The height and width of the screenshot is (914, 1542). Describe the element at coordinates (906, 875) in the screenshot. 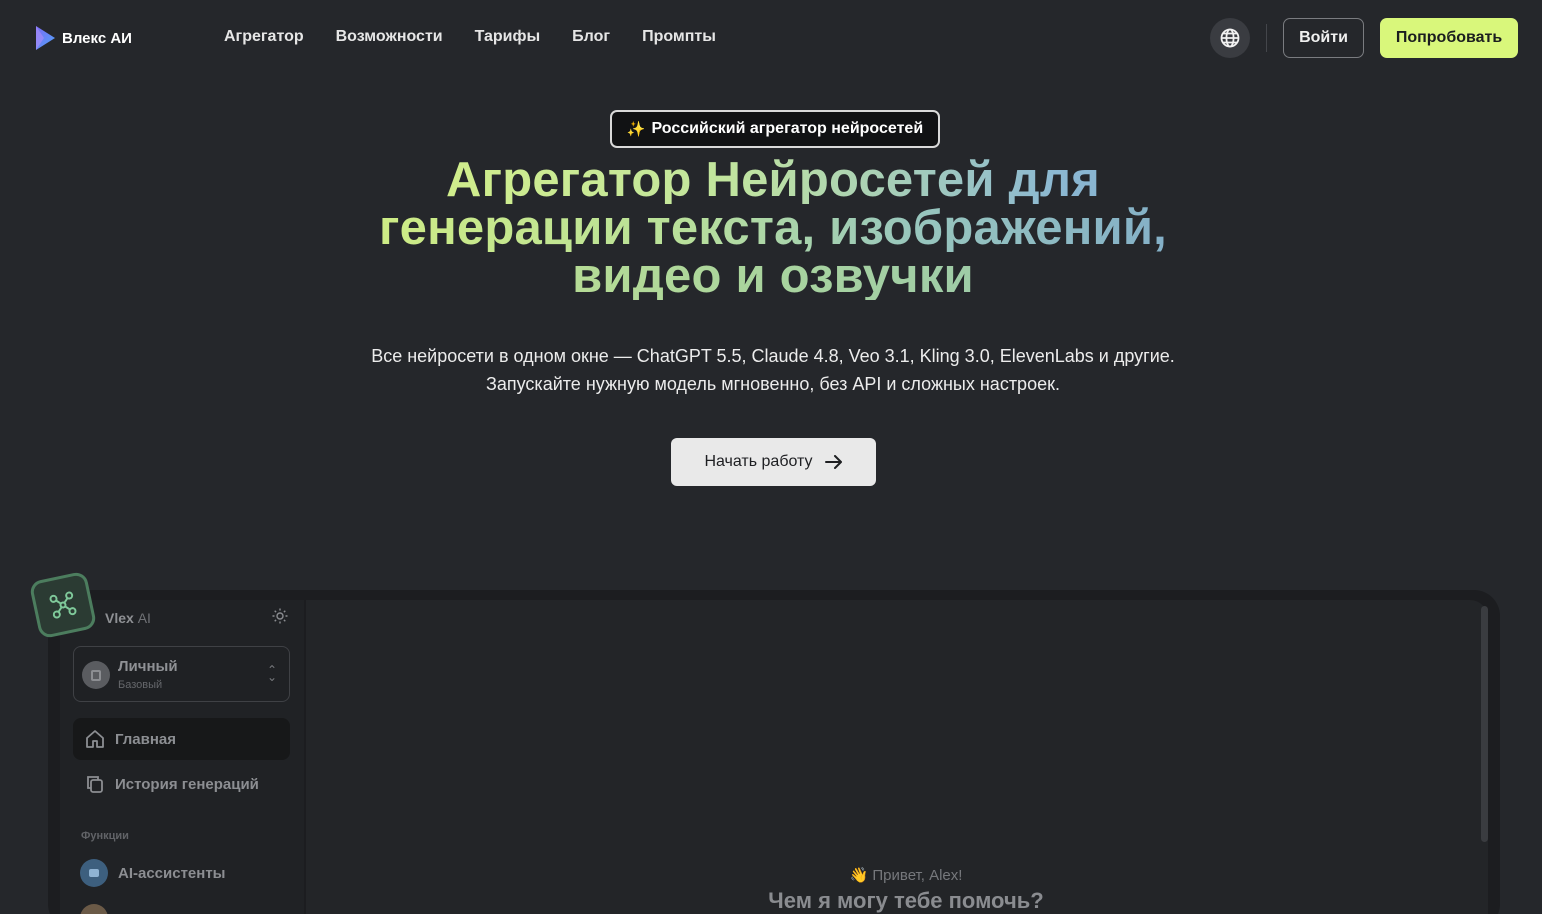

I see `preview-greeting: 👋 Привет, Alex!` at that location.